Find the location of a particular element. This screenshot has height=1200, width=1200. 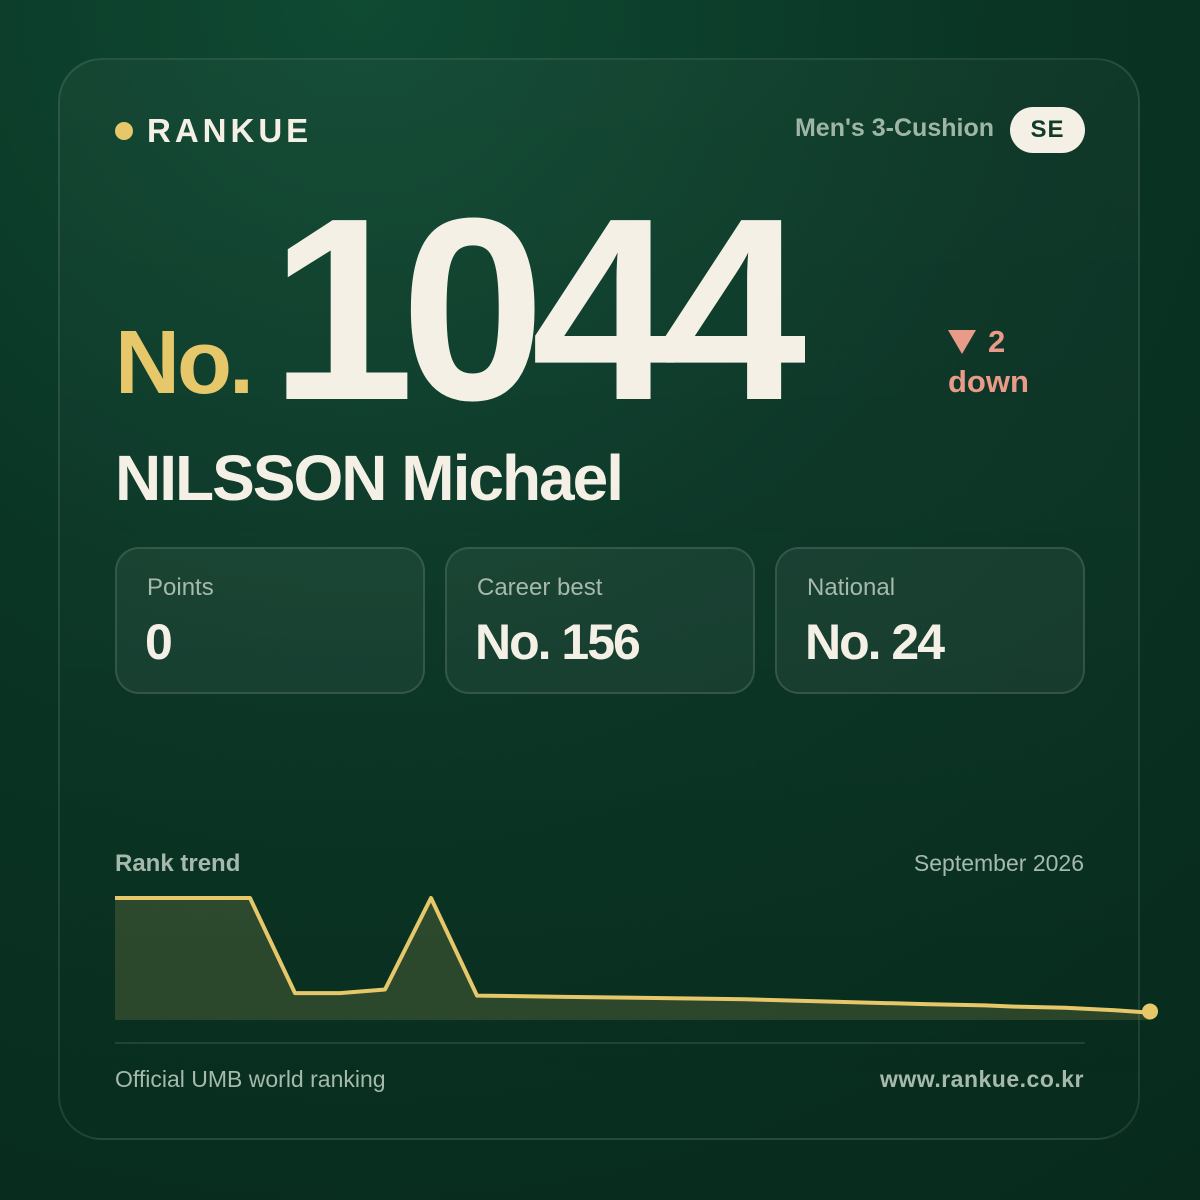

stat-label: National is located at coordinates (851, 587).